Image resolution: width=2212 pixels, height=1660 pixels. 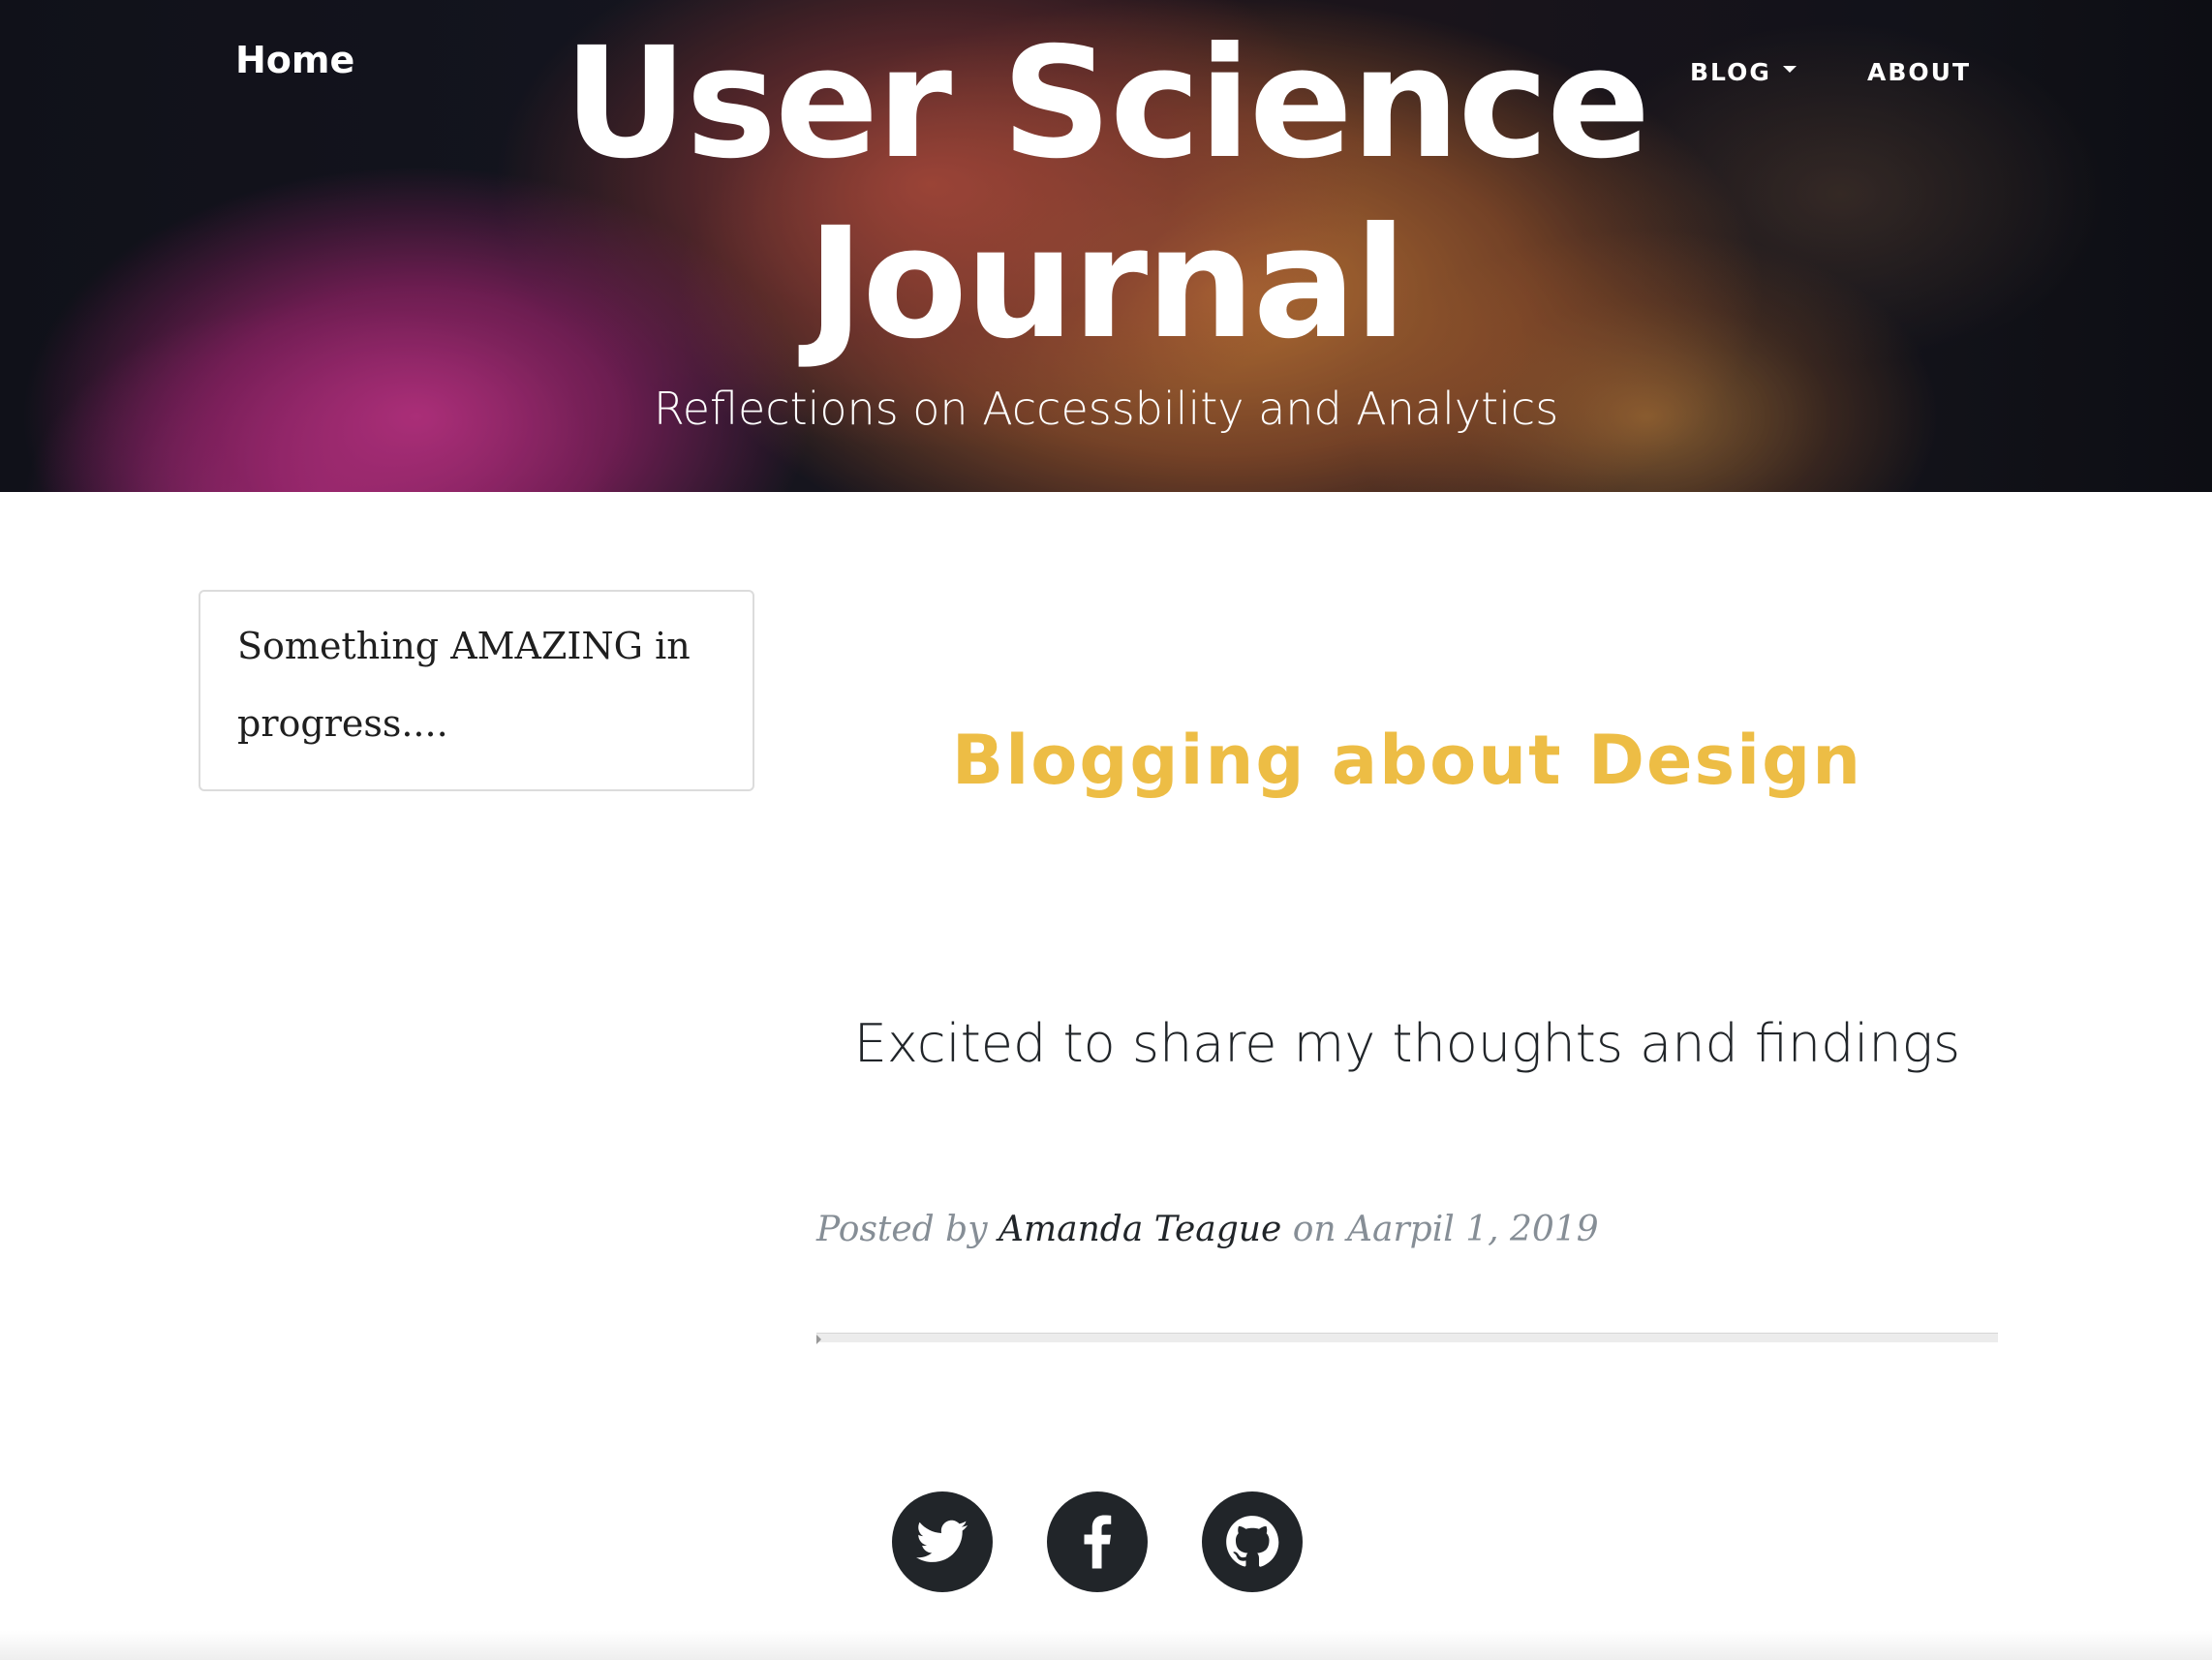 What do you see at coordinates (1107, 284) in the screenshot?
I see `site-title-line-2: Journal` at bounding box center [1107, 284].